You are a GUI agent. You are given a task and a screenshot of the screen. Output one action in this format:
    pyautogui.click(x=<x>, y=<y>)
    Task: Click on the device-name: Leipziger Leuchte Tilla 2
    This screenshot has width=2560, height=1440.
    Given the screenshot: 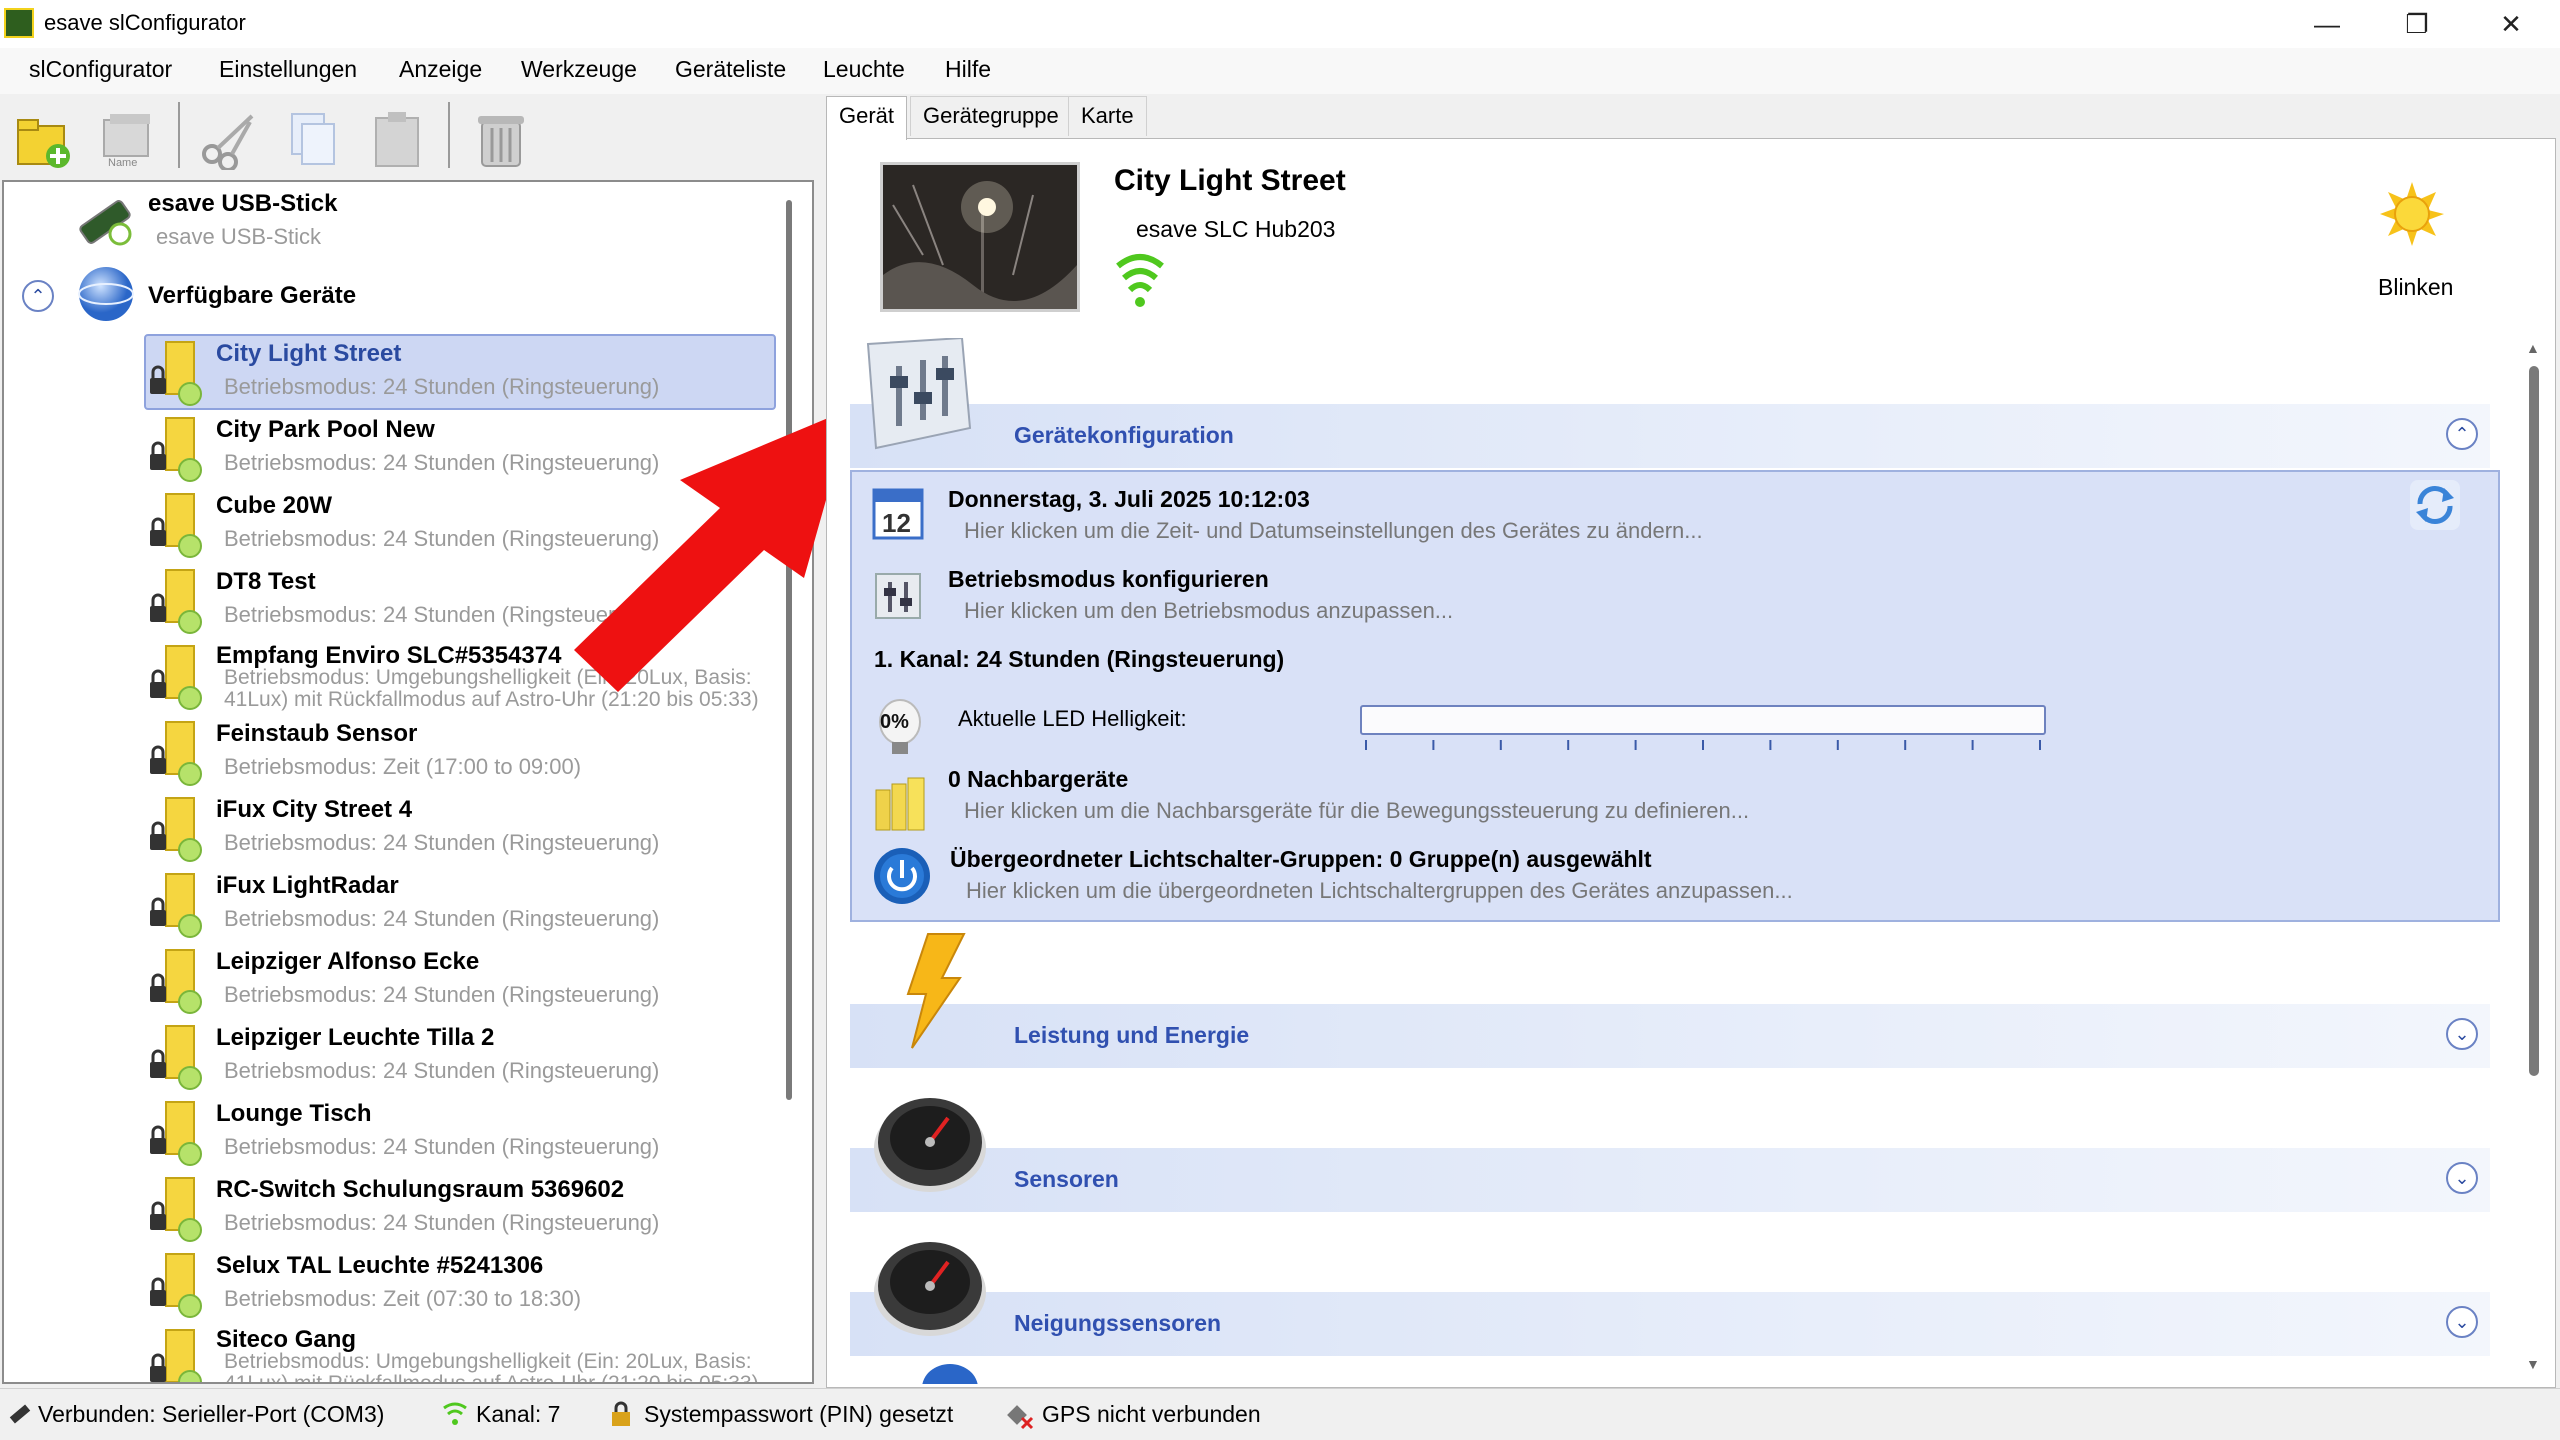 What is the action you would take?
    pyautogui.click(x=355, y=1037)
    